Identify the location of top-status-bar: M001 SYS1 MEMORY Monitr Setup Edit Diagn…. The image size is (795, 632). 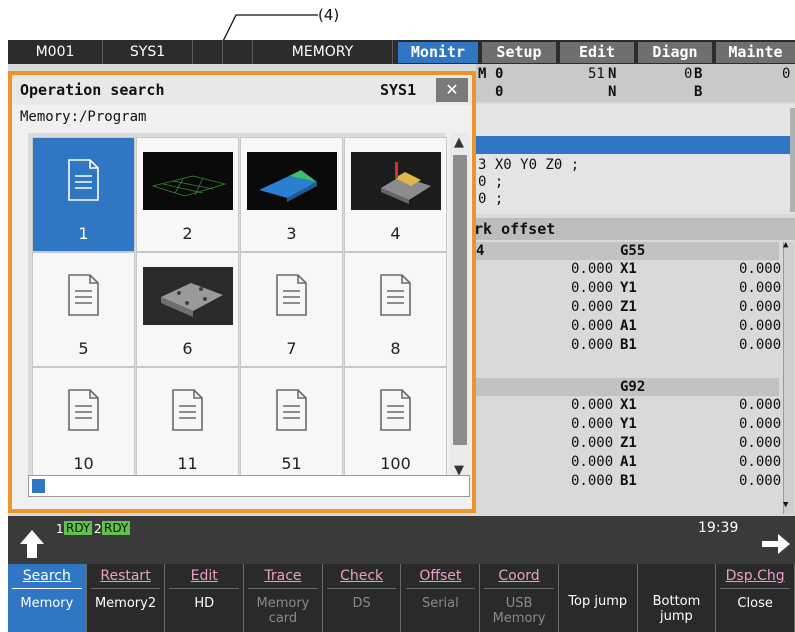
(401, 52).